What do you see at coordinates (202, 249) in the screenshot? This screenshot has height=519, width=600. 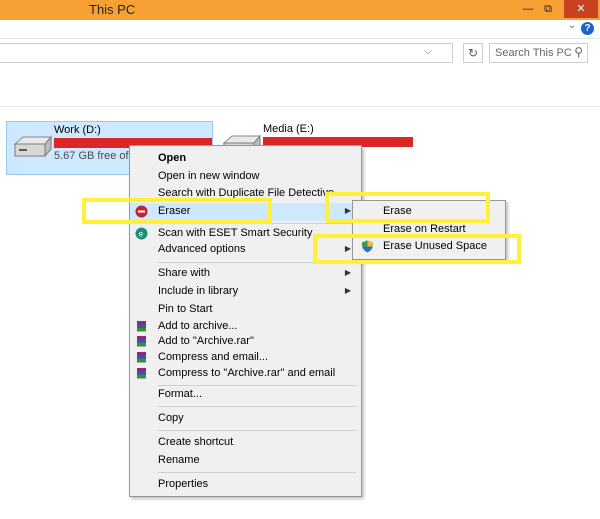 I see `menu-item-label: Advanced options` at bounding box center [202, 249].